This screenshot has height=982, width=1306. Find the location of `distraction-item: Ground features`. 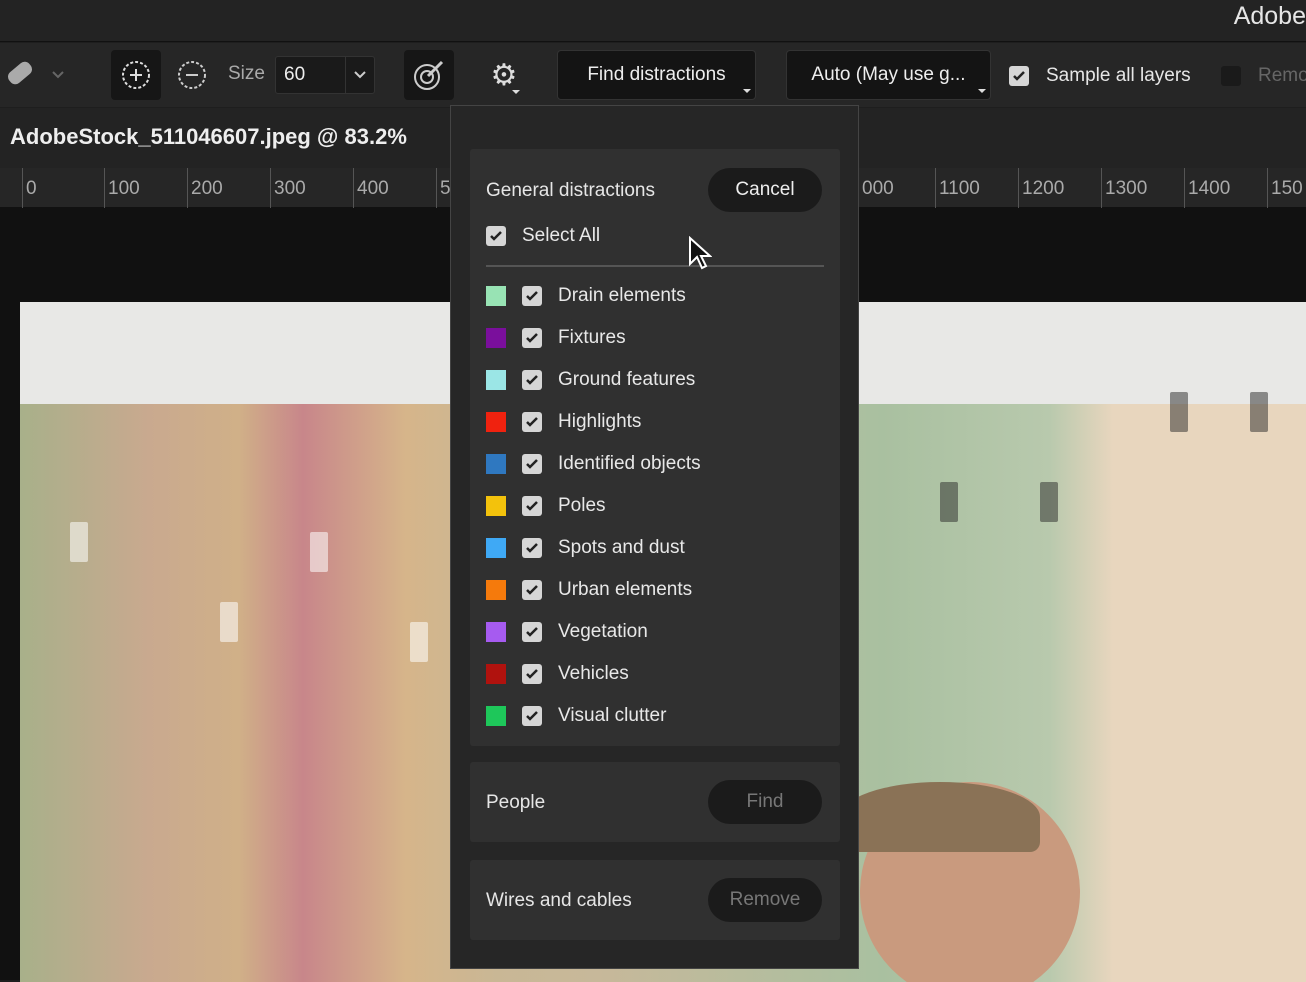

distraction-item: Ground features is located at coordinates (590, 380).